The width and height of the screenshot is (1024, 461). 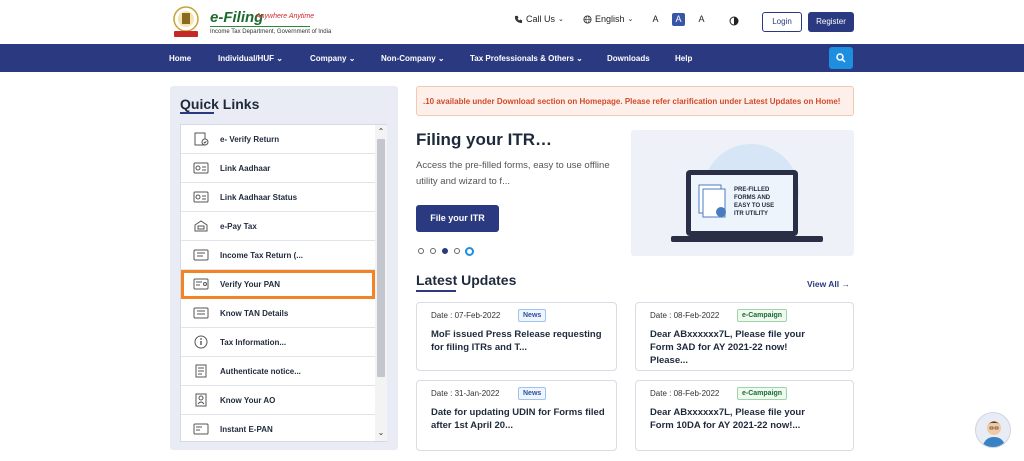 I want to click on latest-updates-title: Latest Updates, so click(x=466, y=280).